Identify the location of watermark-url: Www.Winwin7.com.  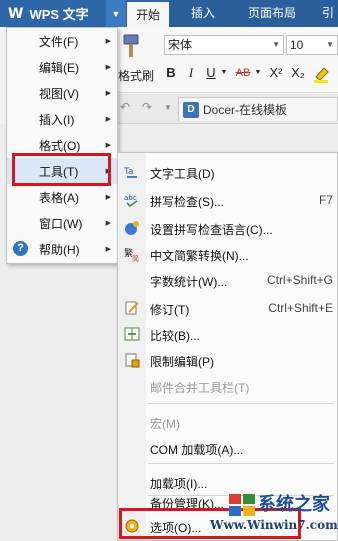
(274, 525).